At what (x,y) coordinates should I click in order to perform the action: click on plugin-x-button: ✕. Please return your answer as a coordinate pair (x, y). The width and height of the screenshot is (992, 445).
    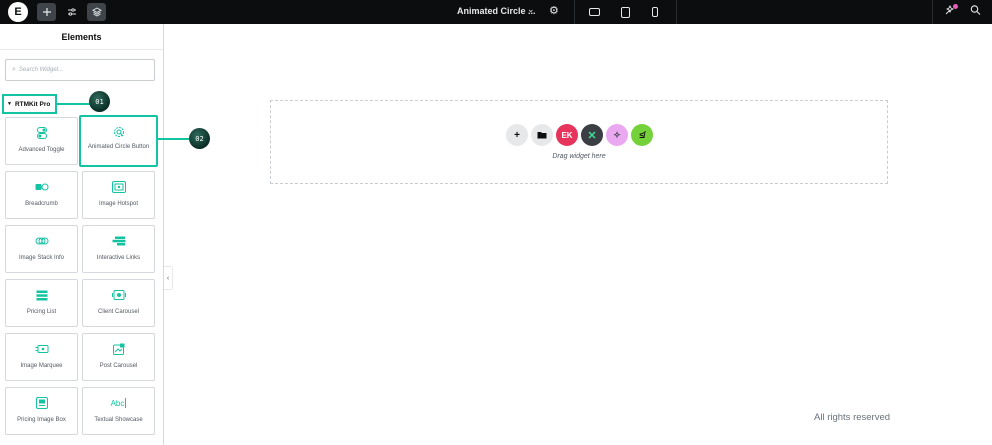
    Looking at the image, I should click on (592, 135).